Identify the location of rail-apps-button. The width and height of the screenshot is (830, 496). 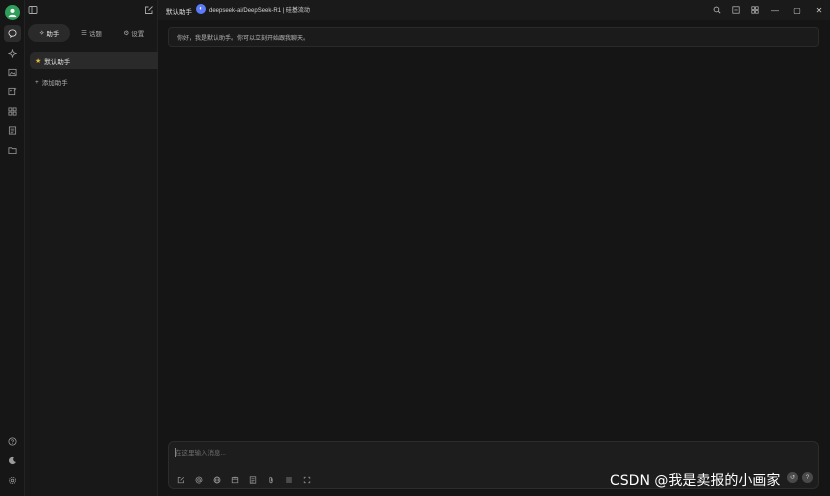
(12, 111).